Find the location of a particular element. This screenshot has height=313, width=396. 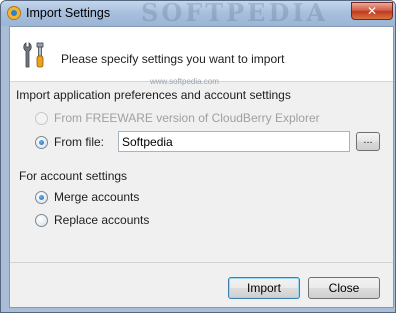

account-section-label: For account settings is located at coordinates (73, 176).